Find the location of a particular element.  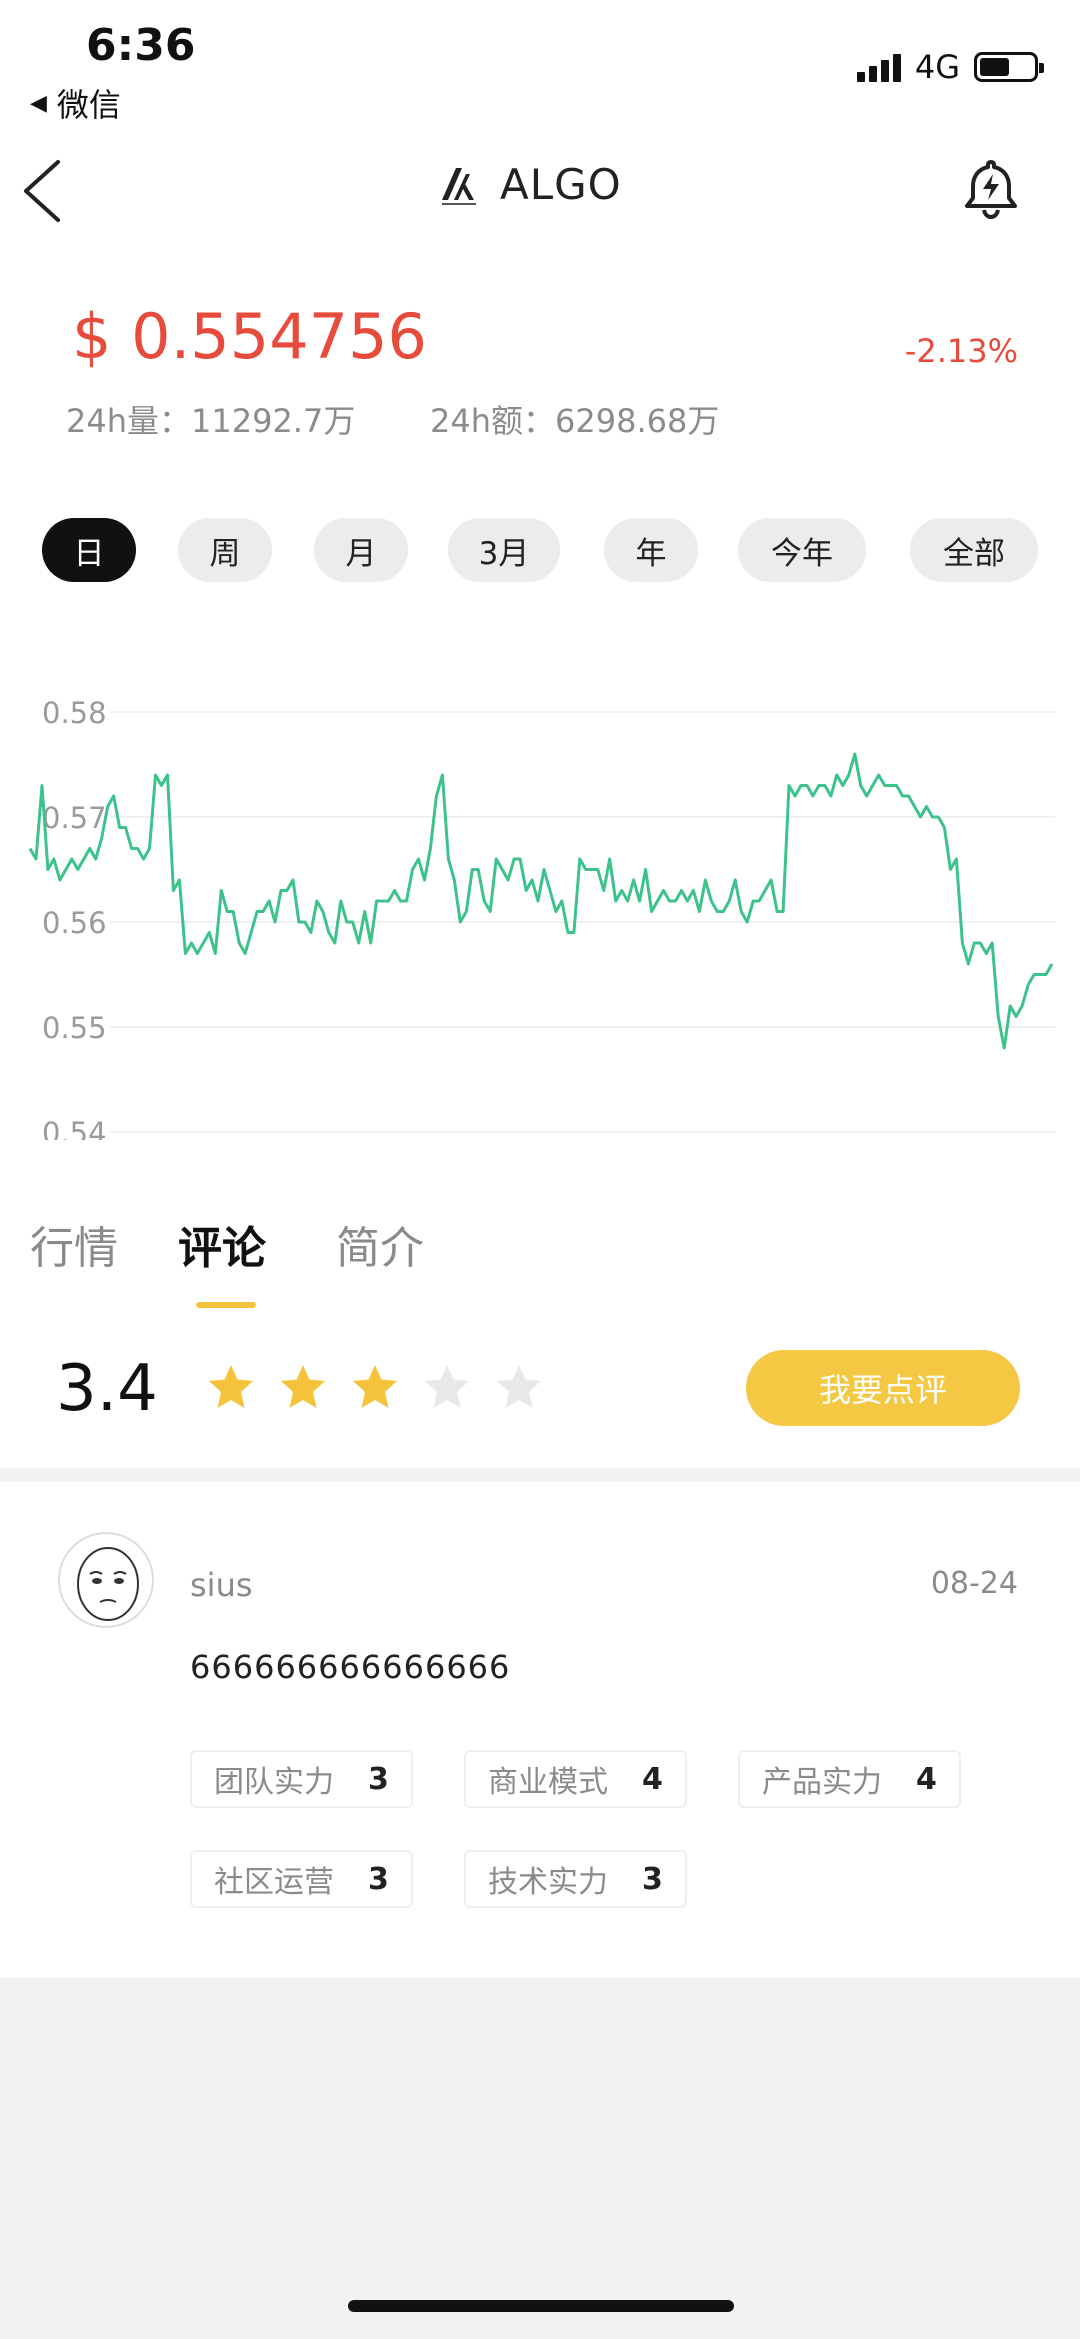

bell-lightning-icon is located at coordinates (991, 189).